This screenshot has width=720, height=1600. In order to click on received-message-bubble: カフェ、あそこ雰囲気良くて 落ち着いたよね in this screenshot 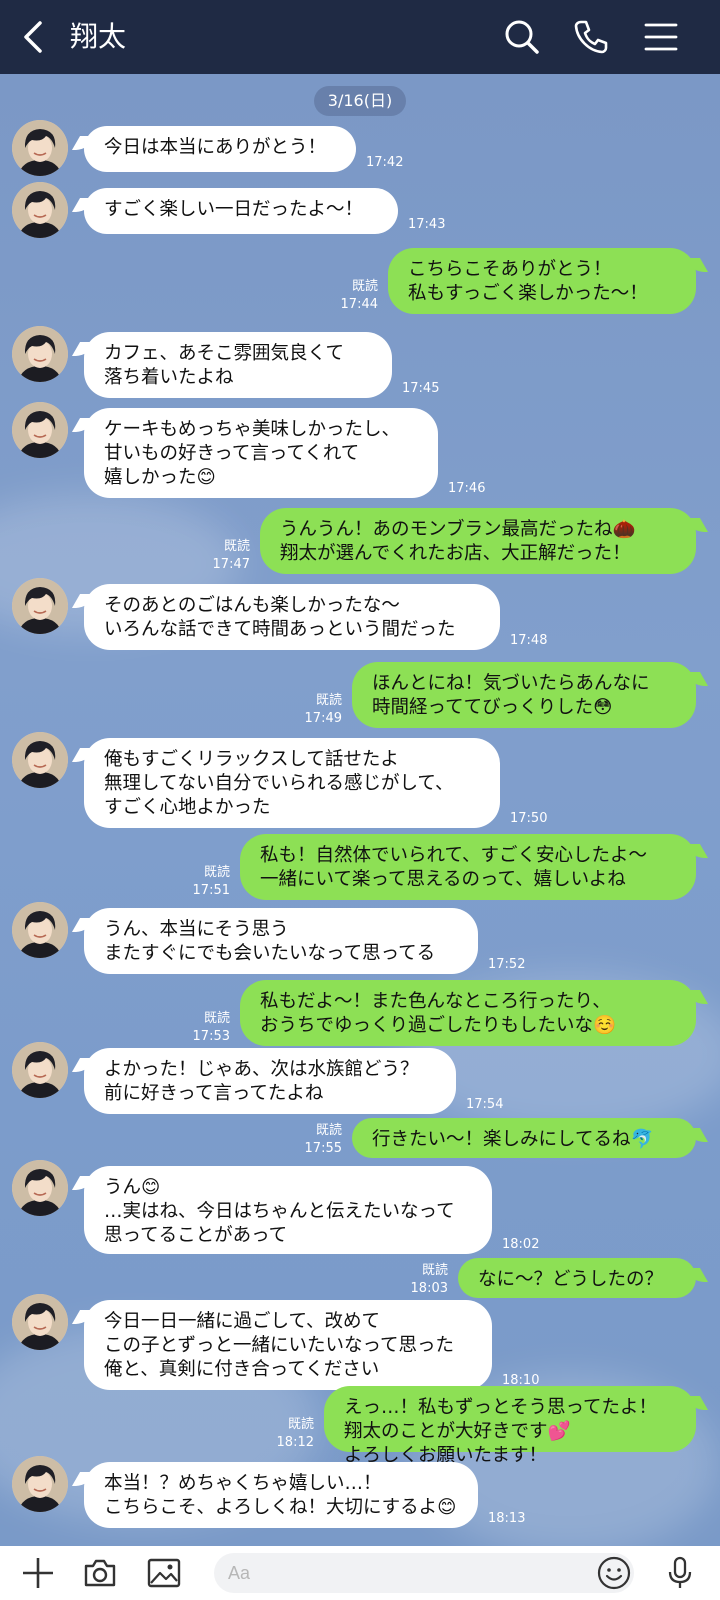, I will do `click(238, 365)`.